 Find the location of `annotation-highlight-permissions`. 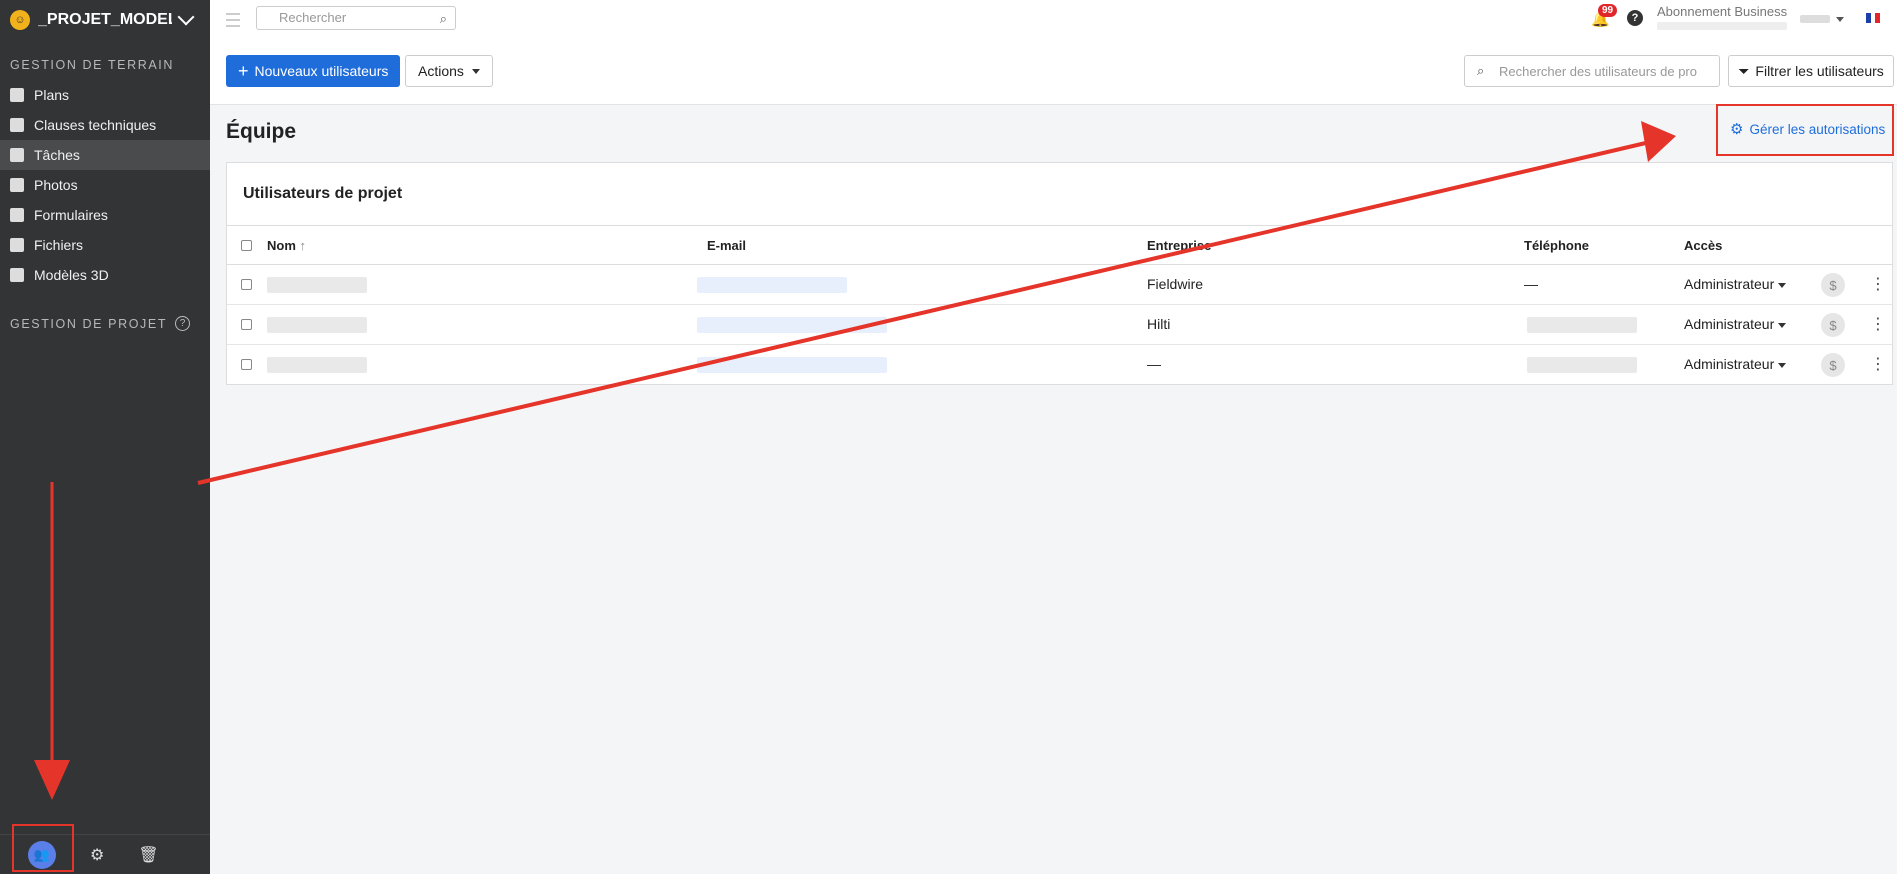

annotation-highlight-permissions is located at coordinates (1805, 130).